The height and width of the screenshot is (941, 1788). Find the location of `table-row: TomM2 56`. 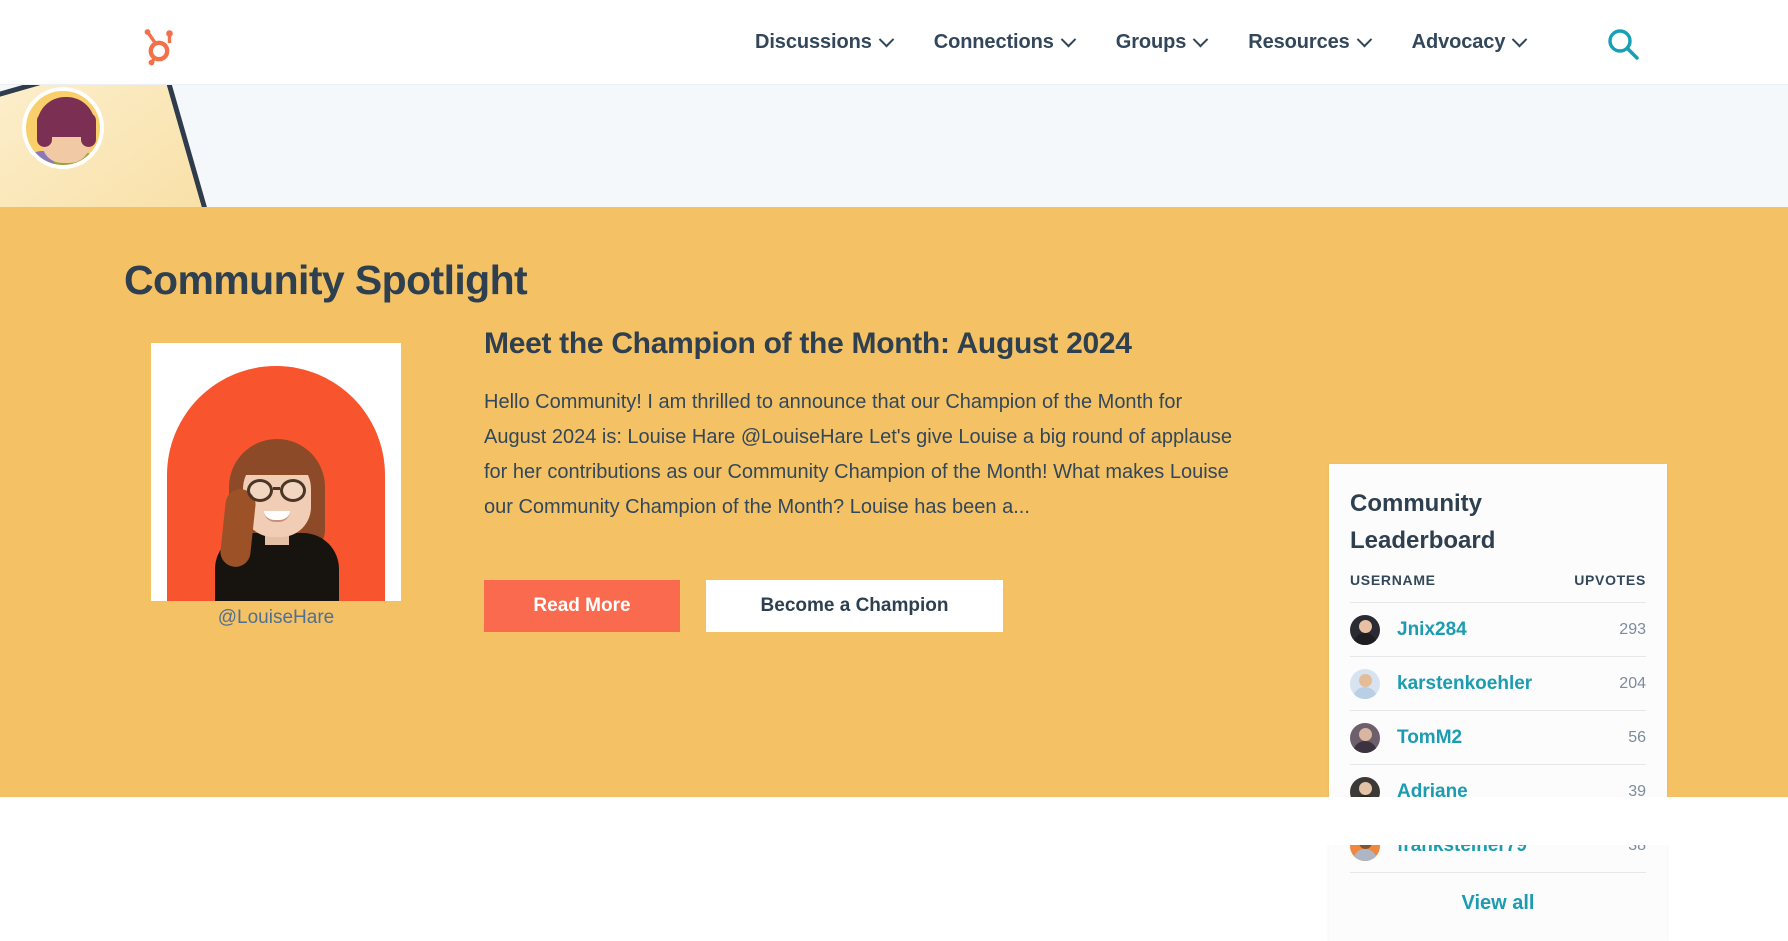

table-row: TomM2 56 is located at coordinates (1498, 737).